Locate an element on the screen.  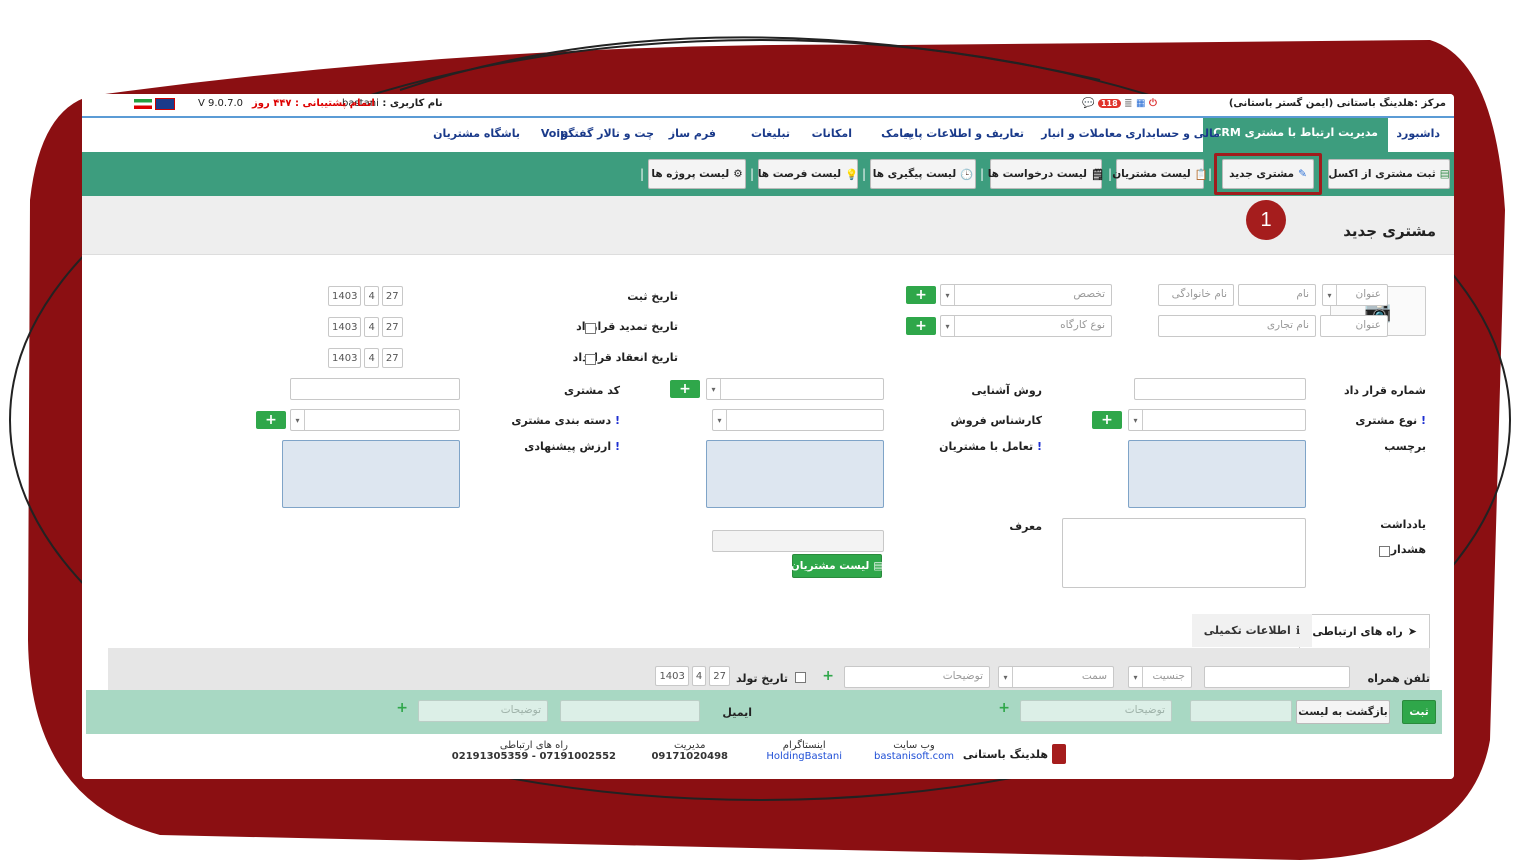
acquaint-select: ▾ is located at coordinates (795, 389).